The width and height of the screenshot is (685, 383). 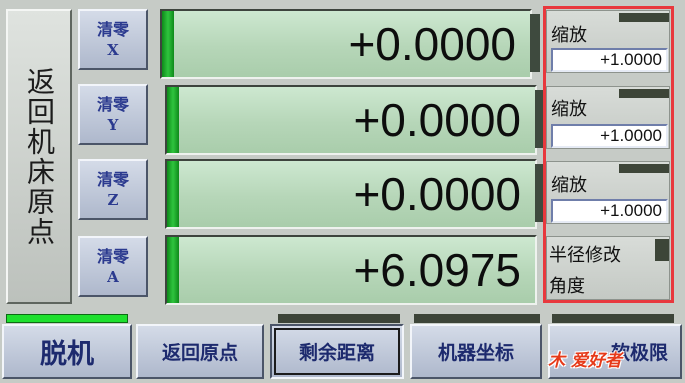 What do you see at coordinates (437, 194) in the screenshot?
I see `z-axis-value: +0.0000` at bounding box center [437, 194].